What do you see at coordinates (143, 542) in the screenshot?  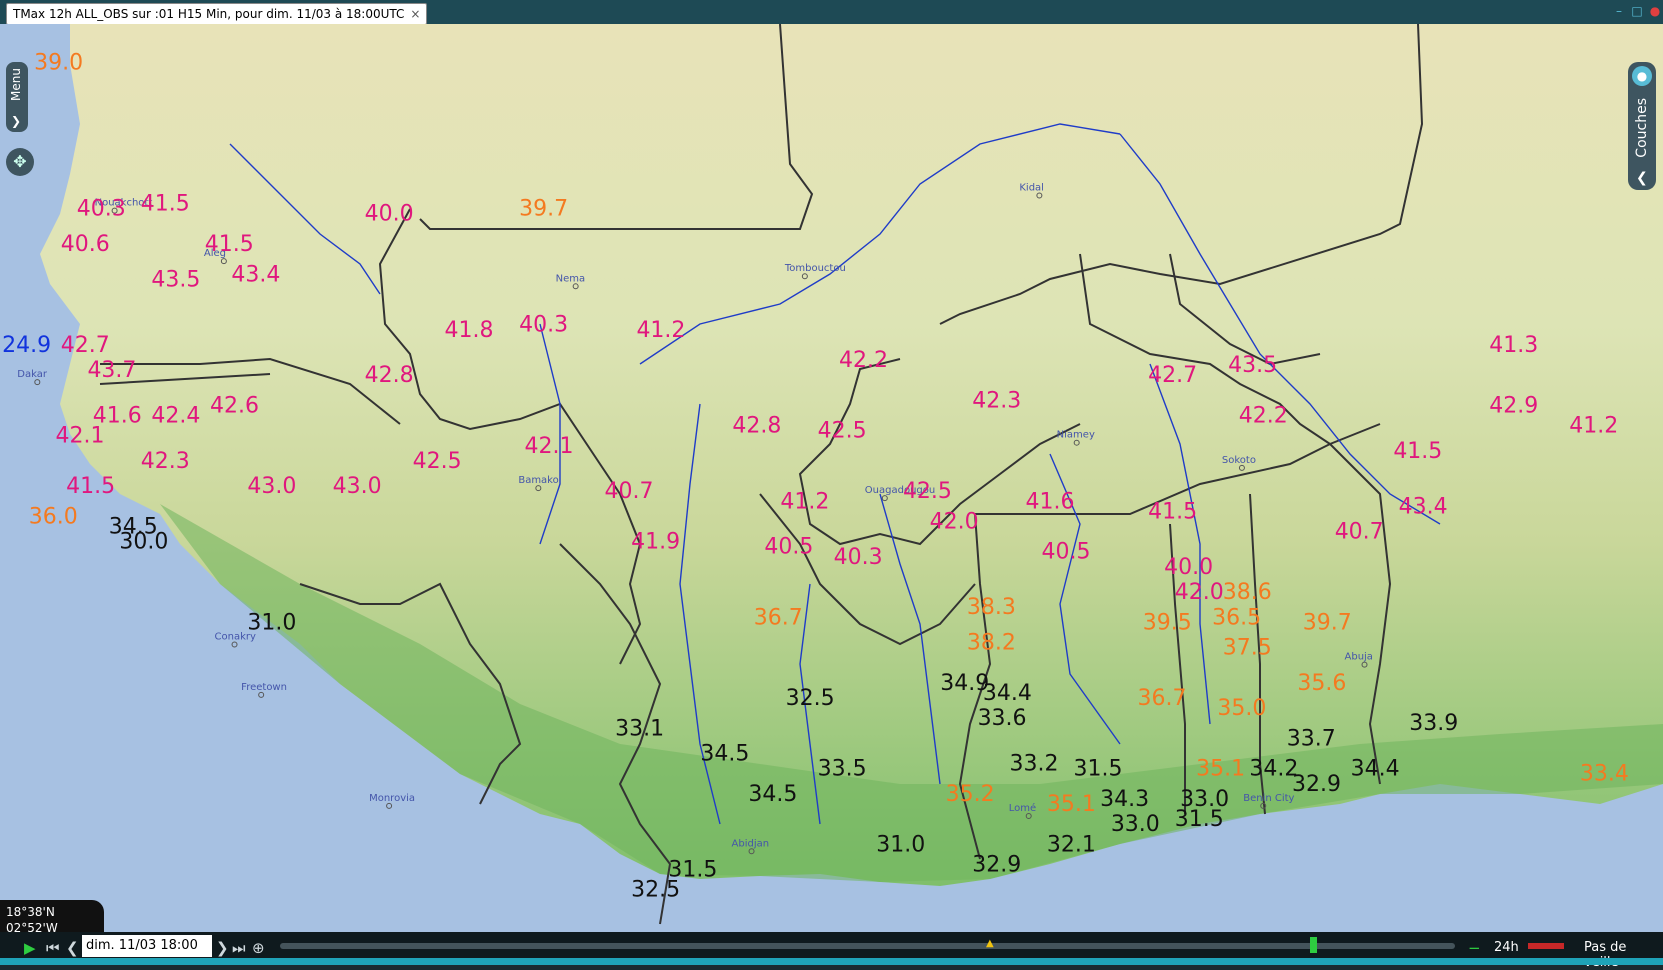 I see `obs-value-20: 30.0` at bounding box center [143, 542].